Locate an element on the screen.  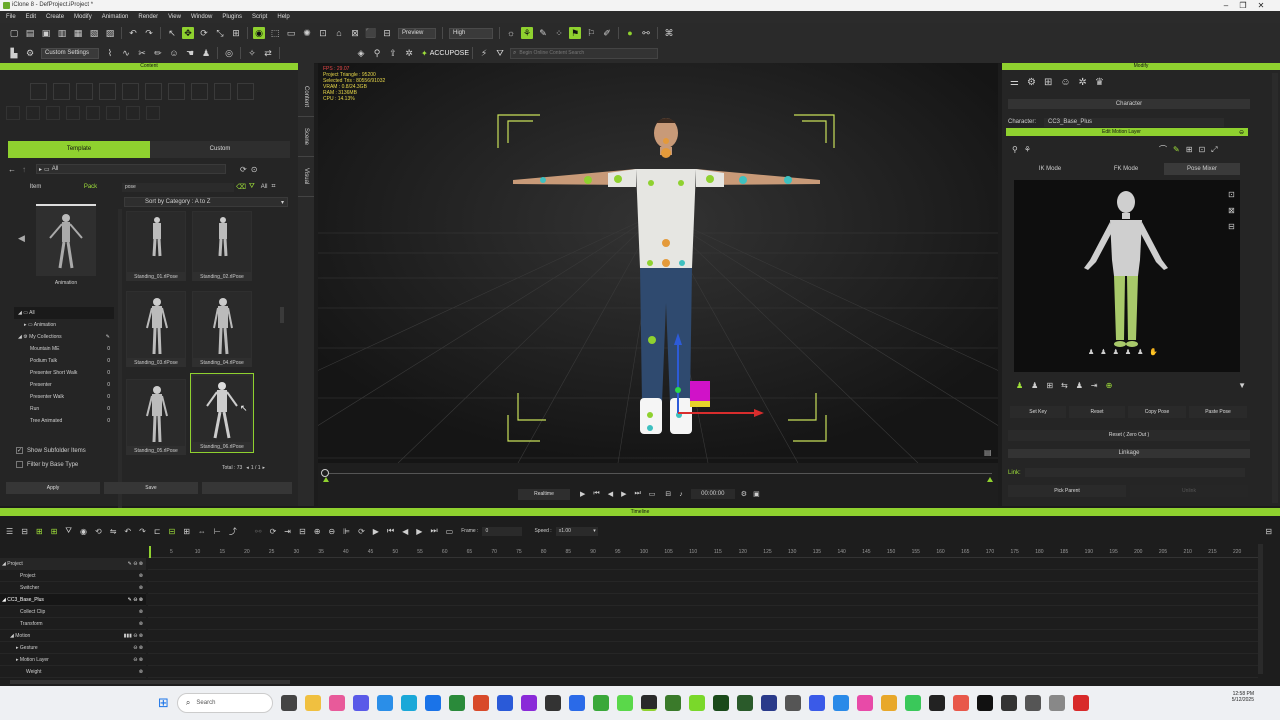
side-tab-content: Content is located at coordinates (306, 97).